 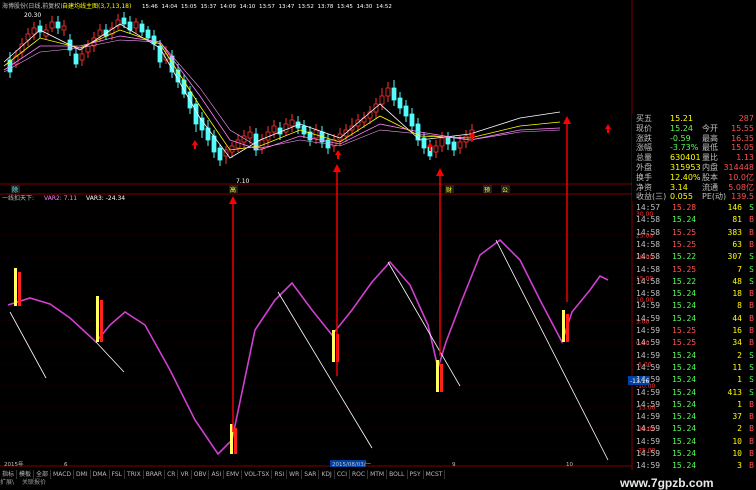 I want to click on header-time: 13:47, so click(x=287, y=7).